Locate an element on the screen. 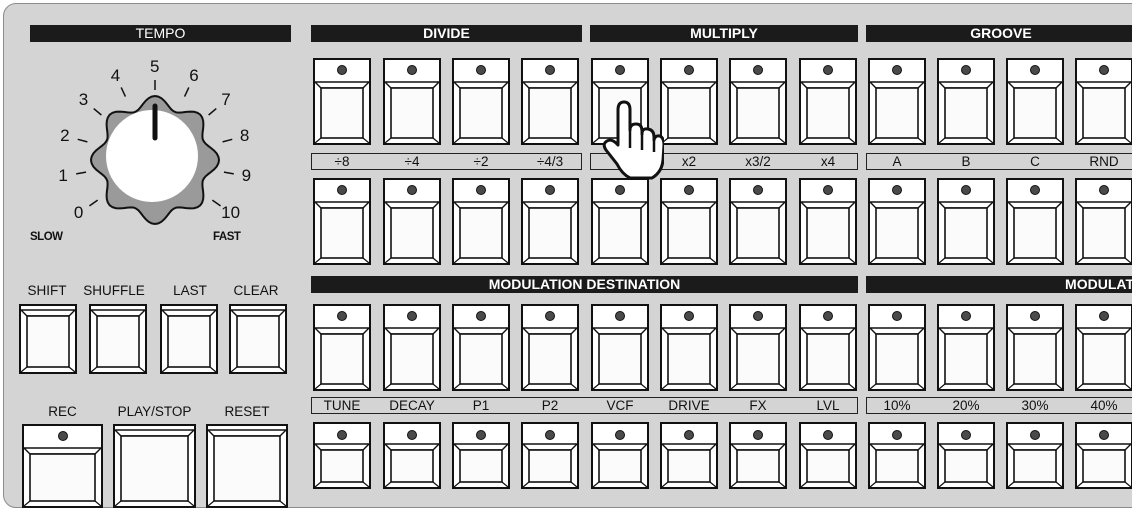  last-button is located at coordinates (189, 339).